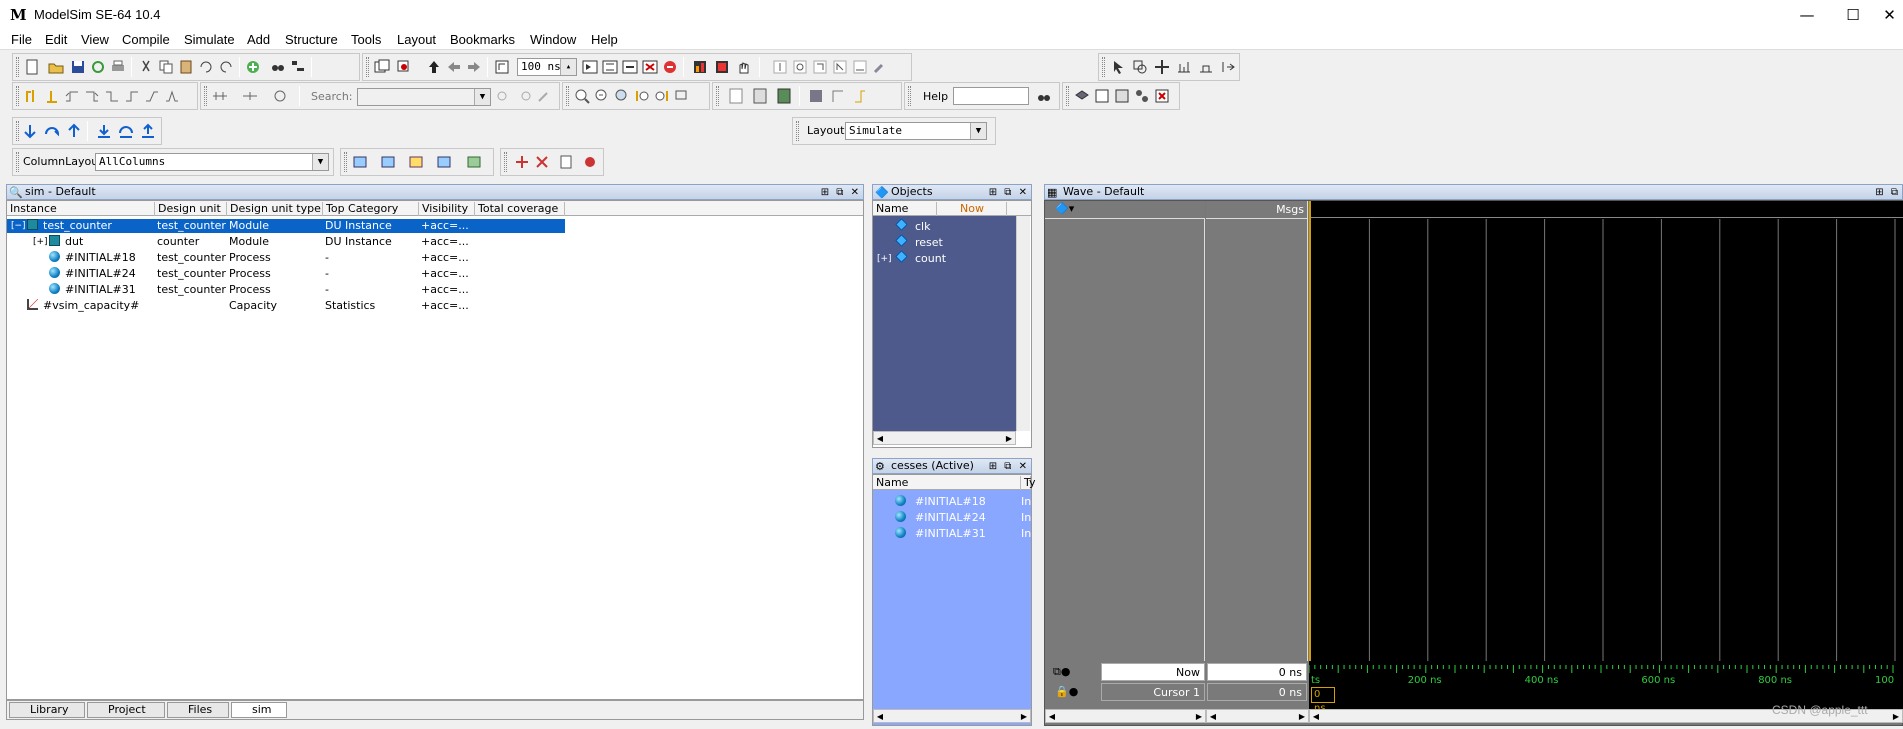 Image resolution: width=1903 pixels, height=729 pixels. Describe the element at coordinates (952, 502) in the screenshot. I see `process-item: #INITIAL#18 In` at that location.